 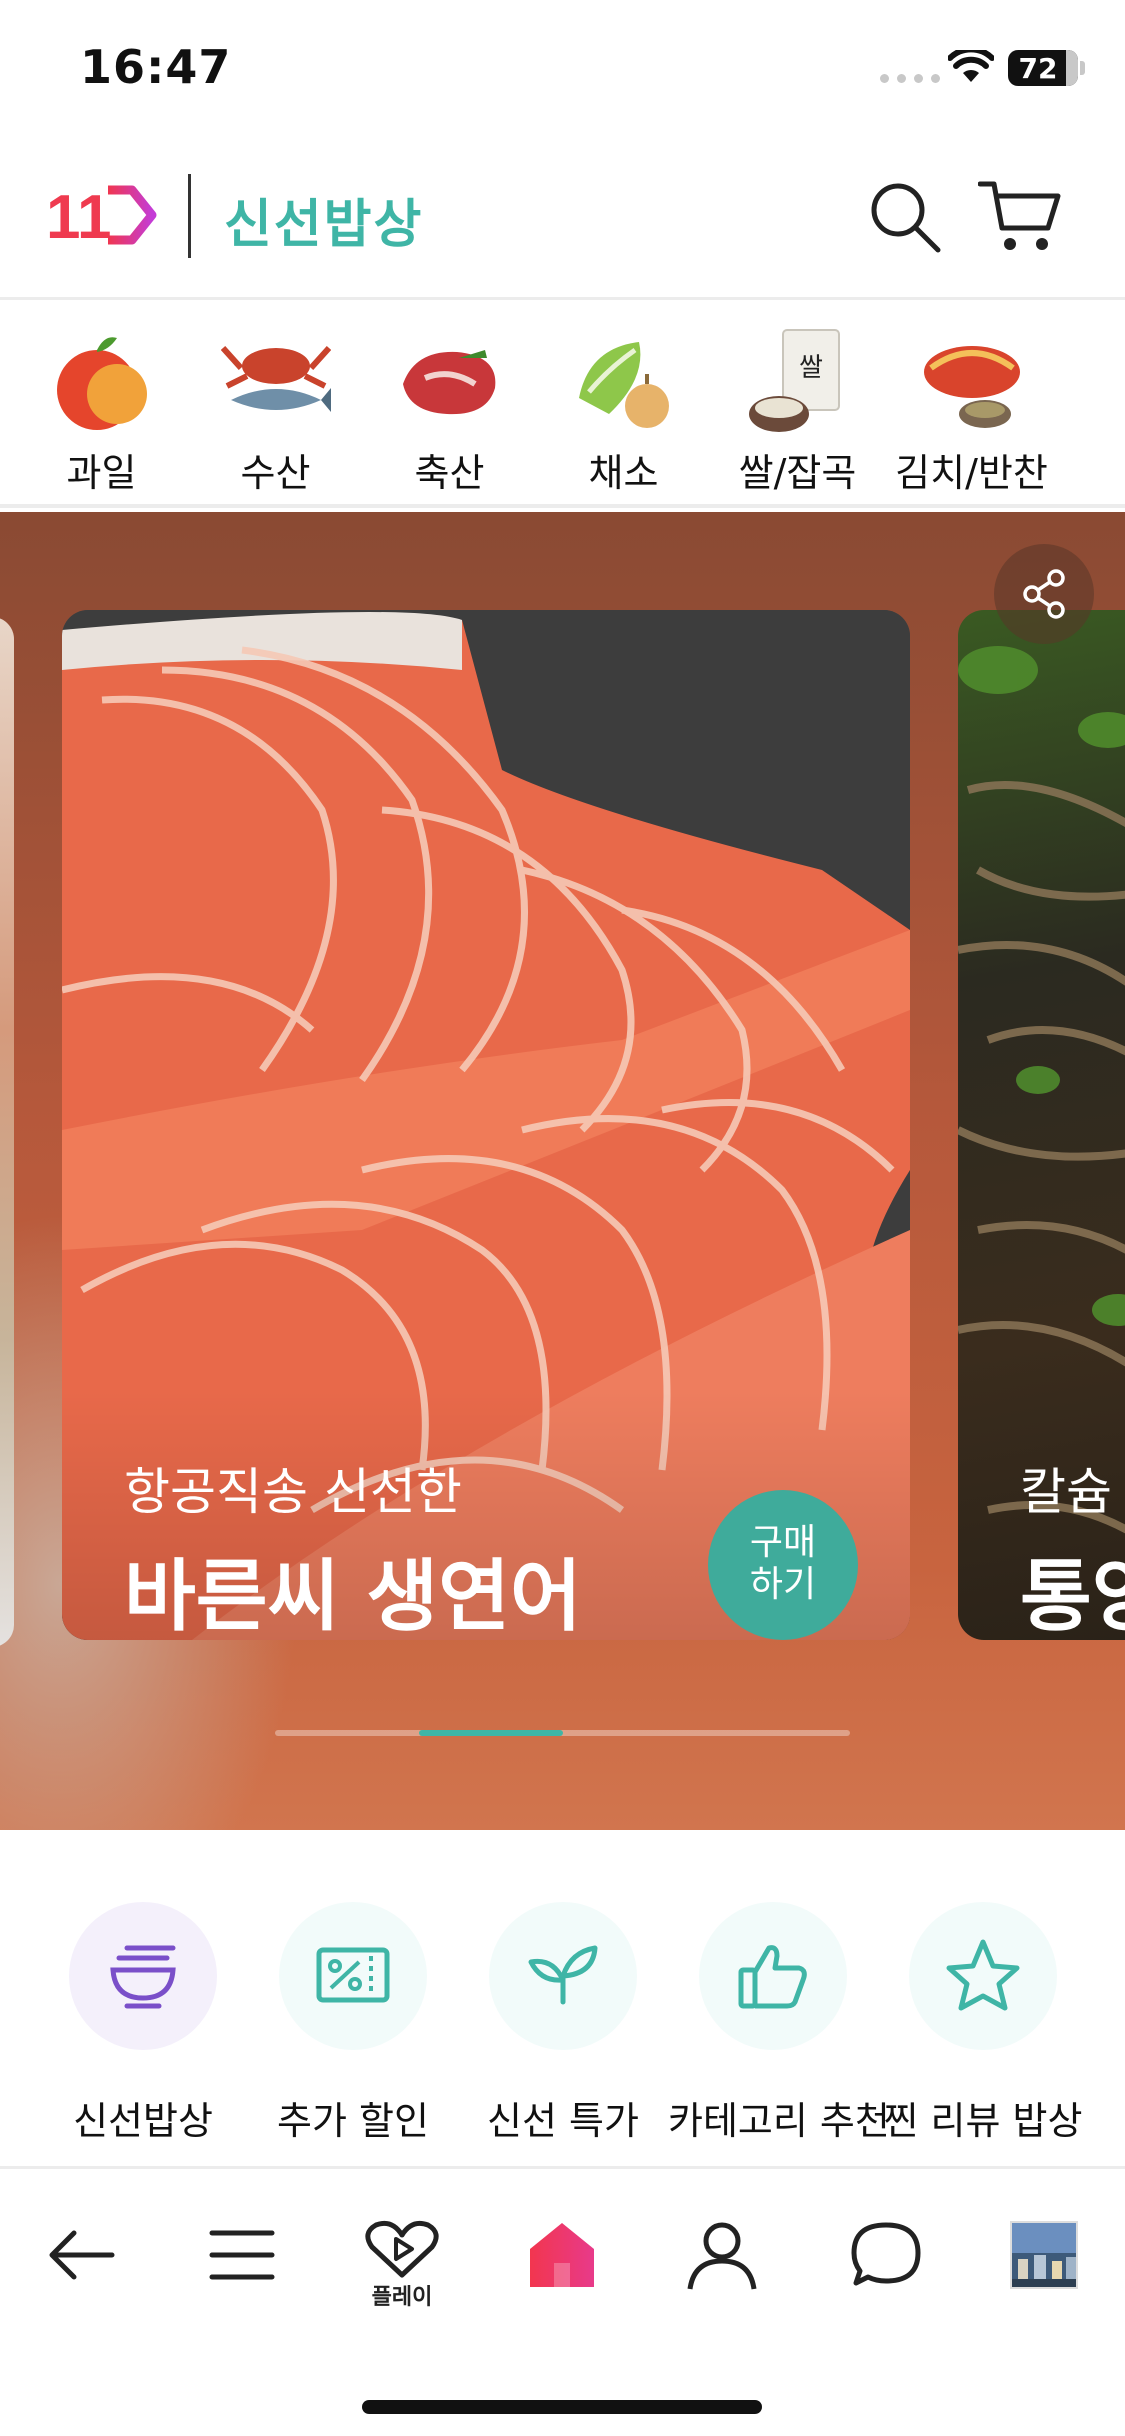 I want to click on share-icon, so click(x=1044, y=594).